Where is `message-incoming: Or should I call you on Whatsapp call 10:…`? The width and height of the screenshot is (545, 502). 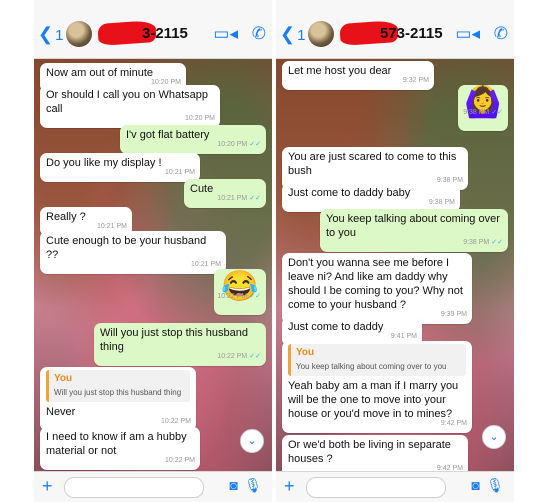
message-incoming: Or should I call you on Whatsapp call 10:… is located at coordinates (130, 106).